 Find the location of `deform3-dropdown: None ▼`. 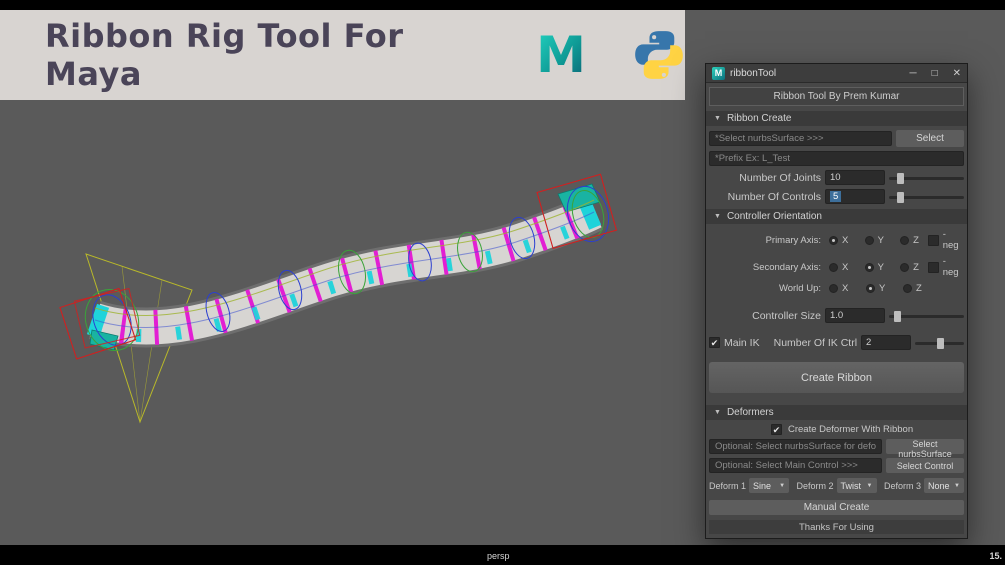

deform3-dropdown: None ▼ is located at coordinates (943, 485).